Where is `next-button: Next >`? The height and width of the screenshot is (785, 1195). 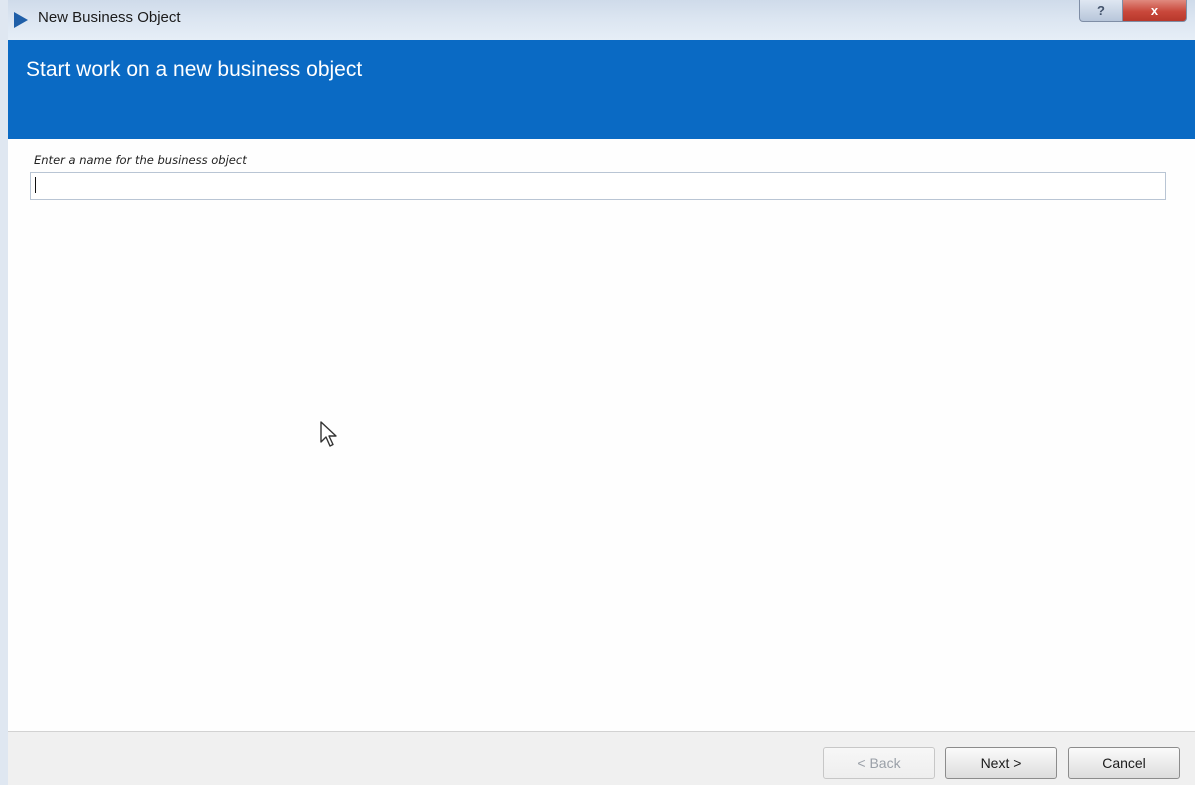 next-button: Next > is located at coordinates (1001, 763).